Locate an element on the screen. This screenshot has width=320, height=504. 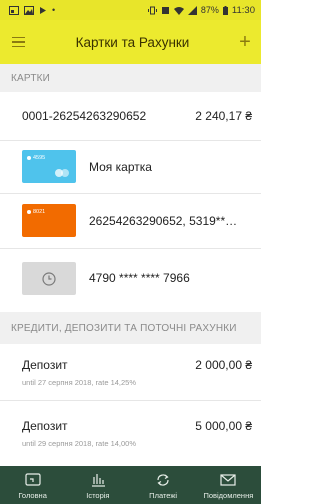
status-time: 11:30 is located at coordinates (243, 10).